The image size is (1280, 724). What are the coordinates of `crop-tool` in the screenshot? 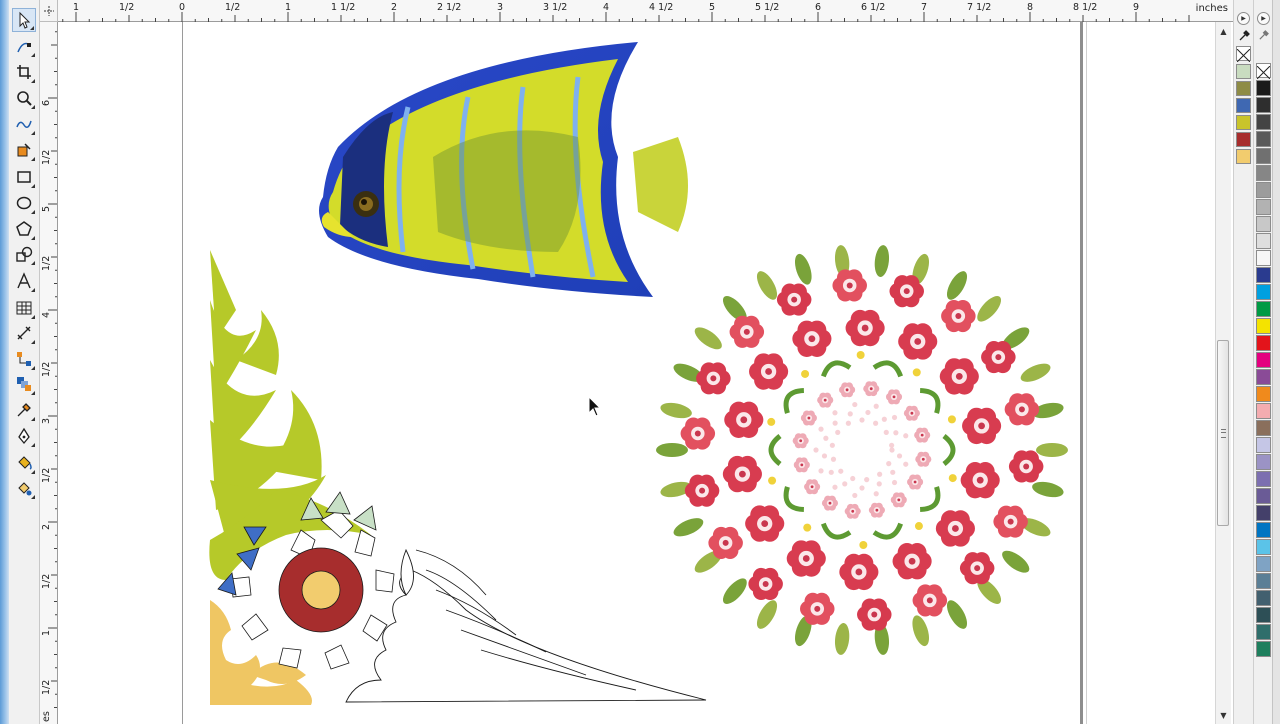 It's located at (24, 72).